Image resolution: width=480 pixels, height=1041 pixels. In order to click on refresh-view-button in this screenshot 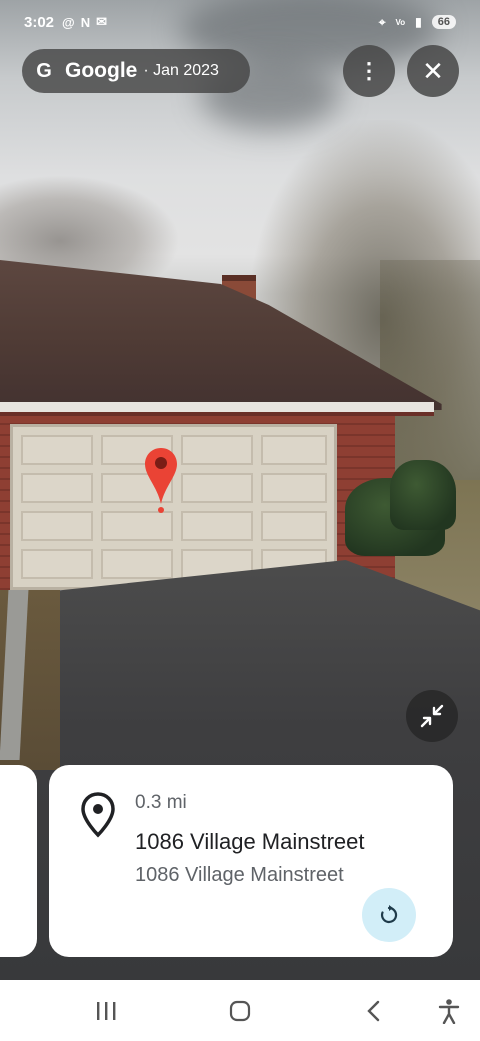, I will do `click(389, 915)`.